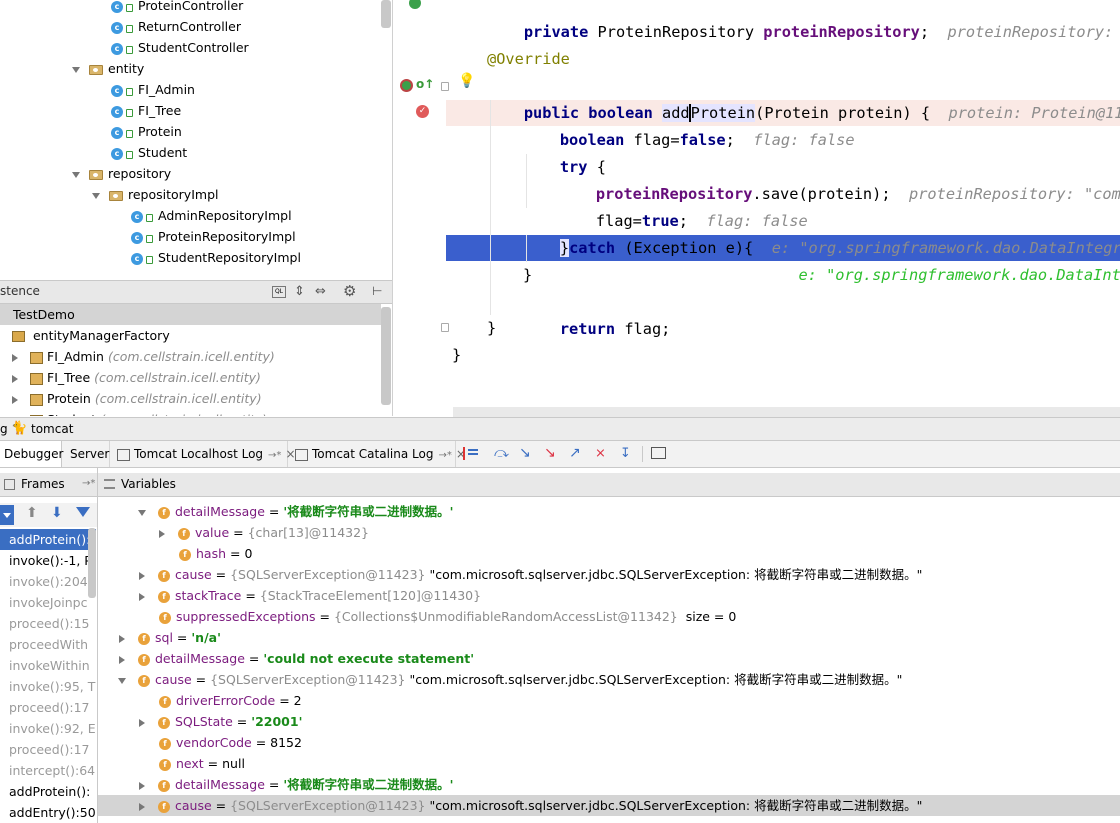  What do you see at coordinates (191, 763) in the screenshot?
I see `variable-row: f next = null` at bounding box center [191, 763].